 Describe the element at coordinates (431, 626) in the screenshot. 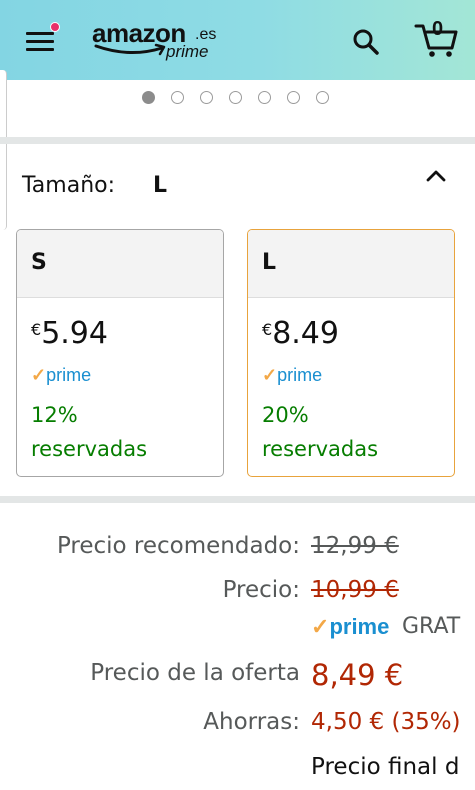

I see `free-shipping-text: GRAT` at that location.